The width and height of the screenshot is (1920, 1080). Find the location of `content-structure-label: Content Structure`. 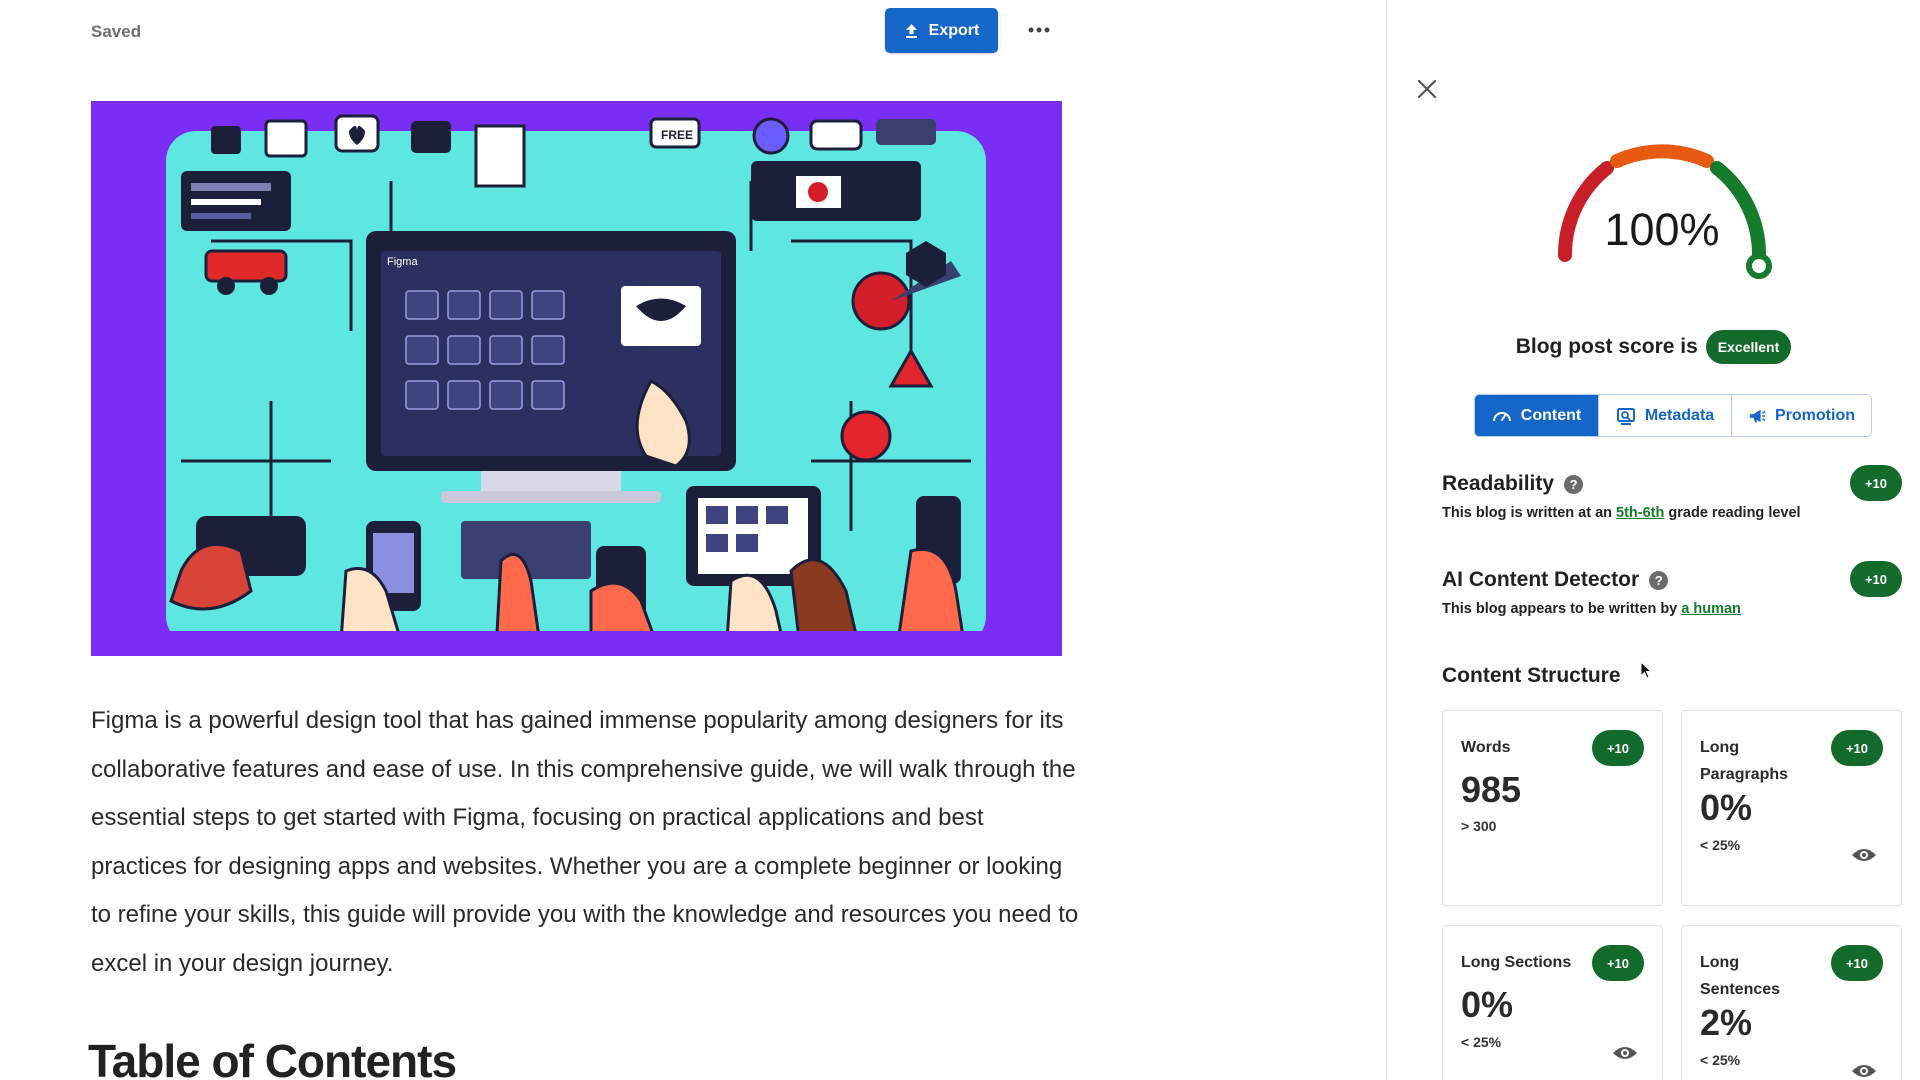

content-structure-label: Content Structure is located at coordinates (1531, 675).